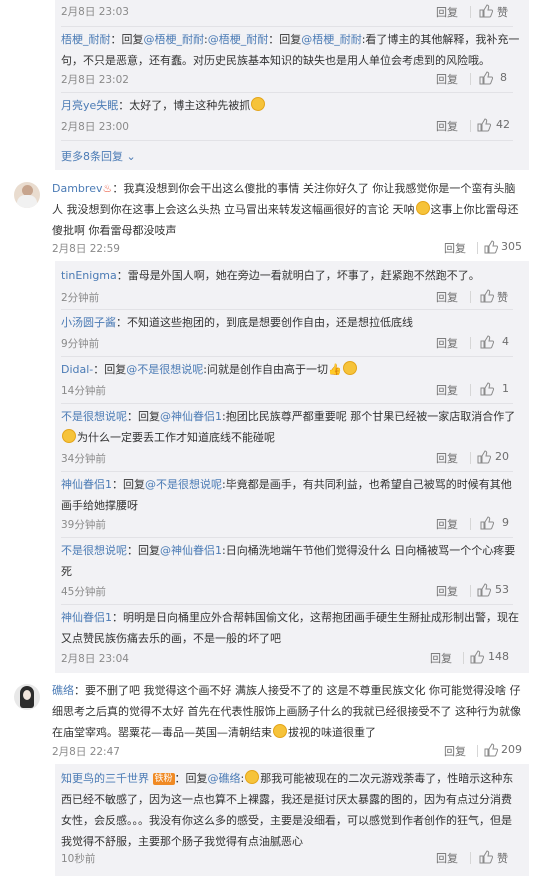 Image resolution: width=534 pixels, height=876 pixels. What do you see at coordinates (264, 322) in the screenshot?
I see `reply-text: ：不知道这些抱团的，到底是想要创作自由，还是想拉低底线` at bounding box center [264, 322].